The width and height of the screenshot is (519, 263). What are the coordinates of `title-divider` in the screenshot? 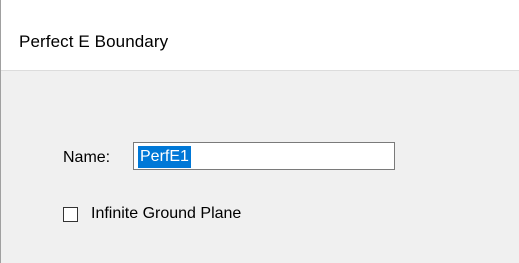 It's located at (260, 70).